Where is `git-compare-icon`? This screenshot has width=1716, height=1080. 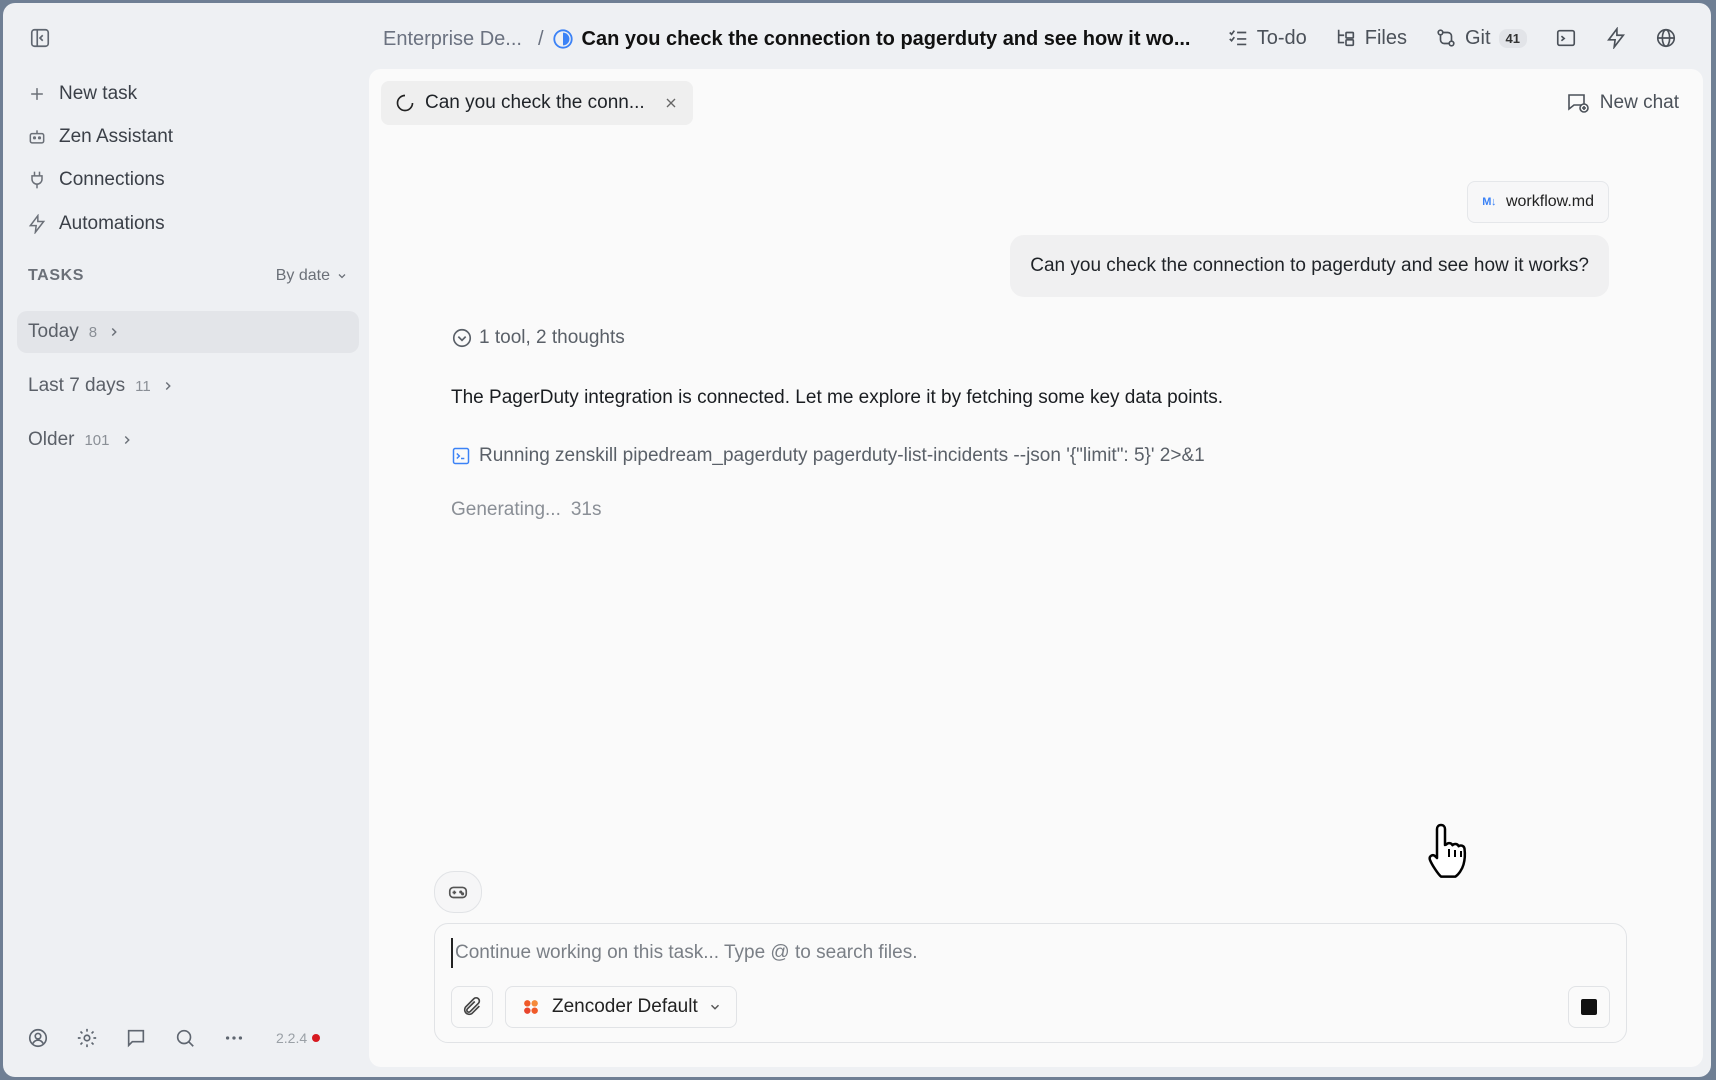
git-compare-icon is located at coordinates (1446, 38).